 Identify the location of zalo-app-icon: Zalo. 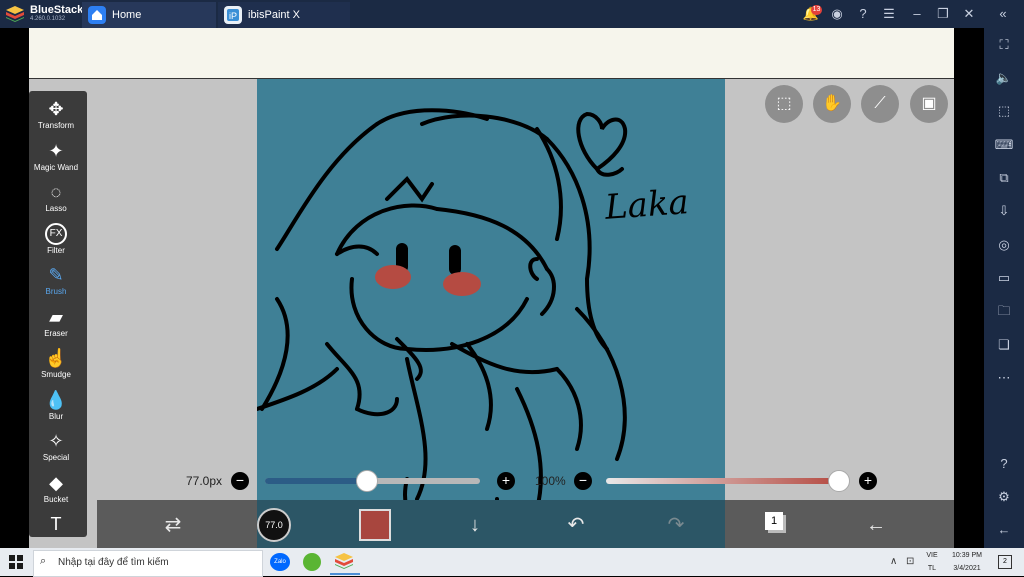
(280, 562).